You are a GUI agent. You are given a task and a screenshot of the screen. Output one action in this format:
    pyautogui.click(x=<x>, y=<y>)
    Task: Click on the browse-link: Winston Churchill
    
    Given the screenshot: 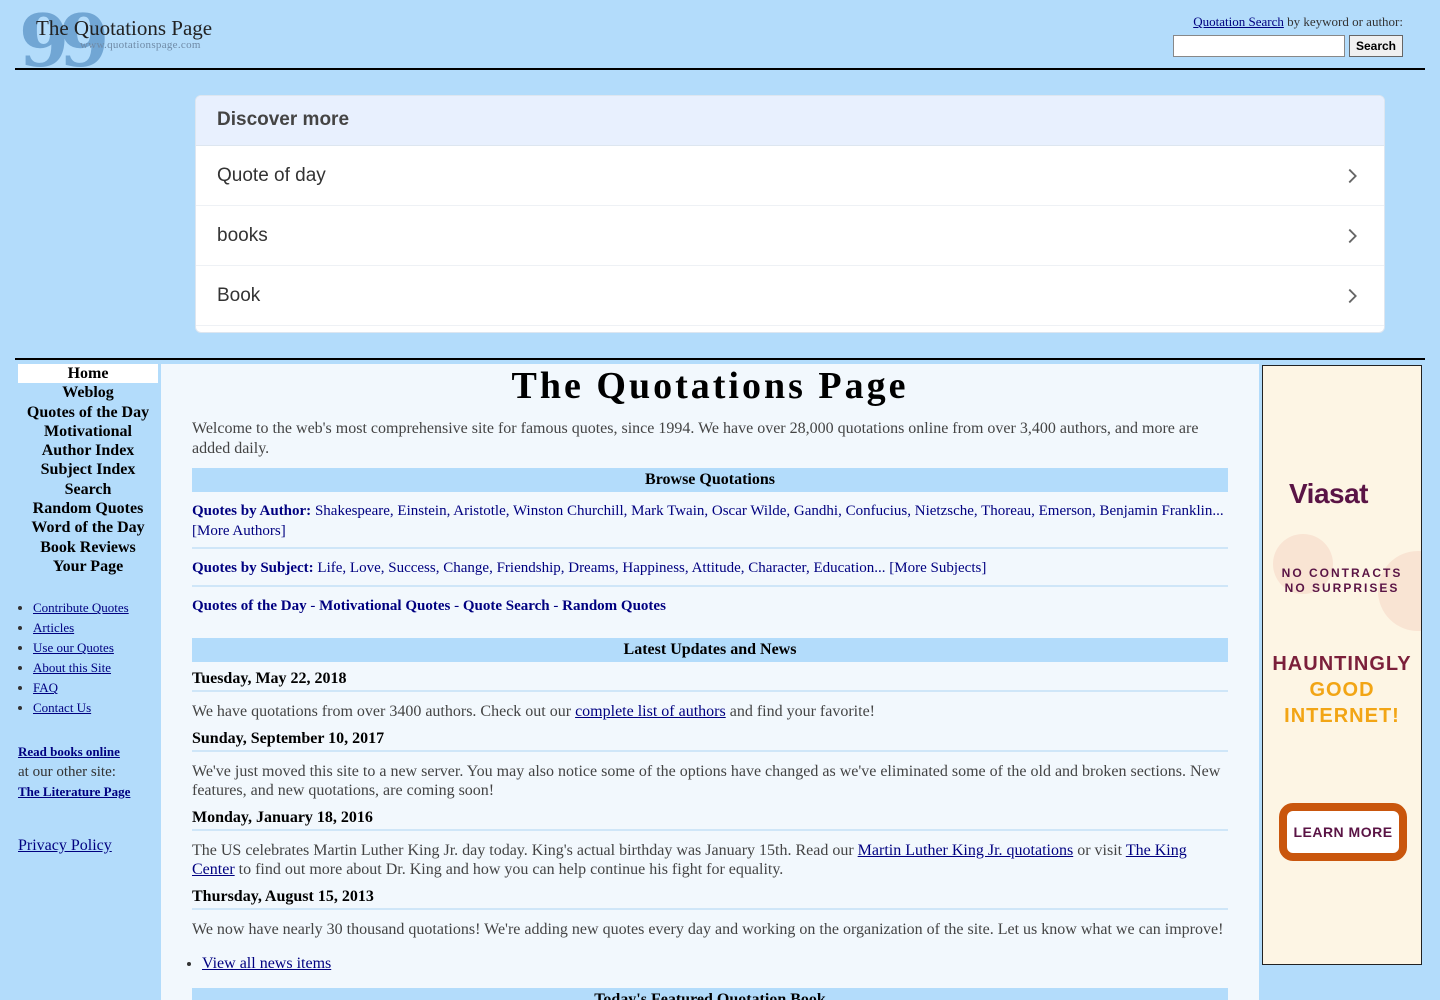 What is the action you would take?
    pyautogui.click(x=568, y=511)
    